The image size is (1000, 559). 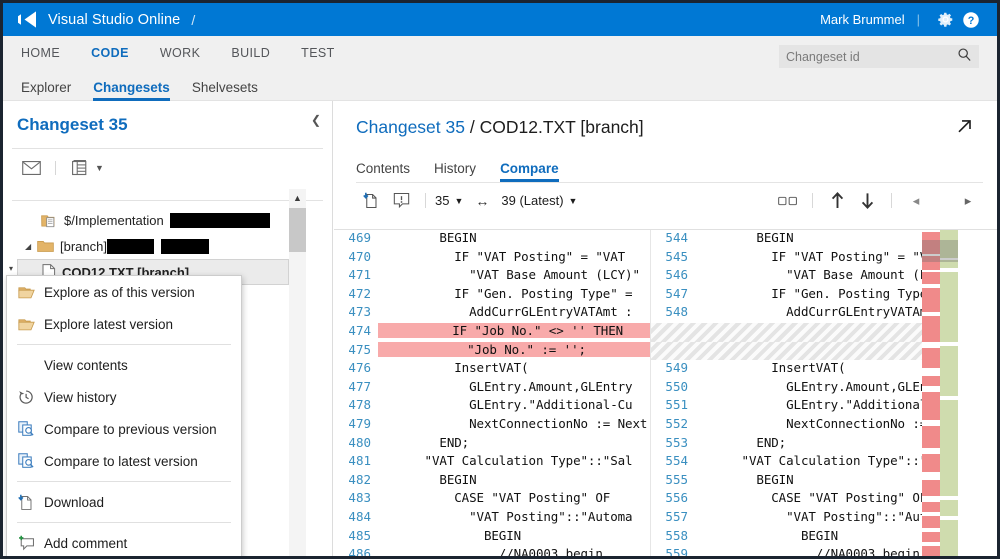 I want to click on diff-line: 481 "VAT Calculation Type"::"Sal, so click(x=492, y=462).